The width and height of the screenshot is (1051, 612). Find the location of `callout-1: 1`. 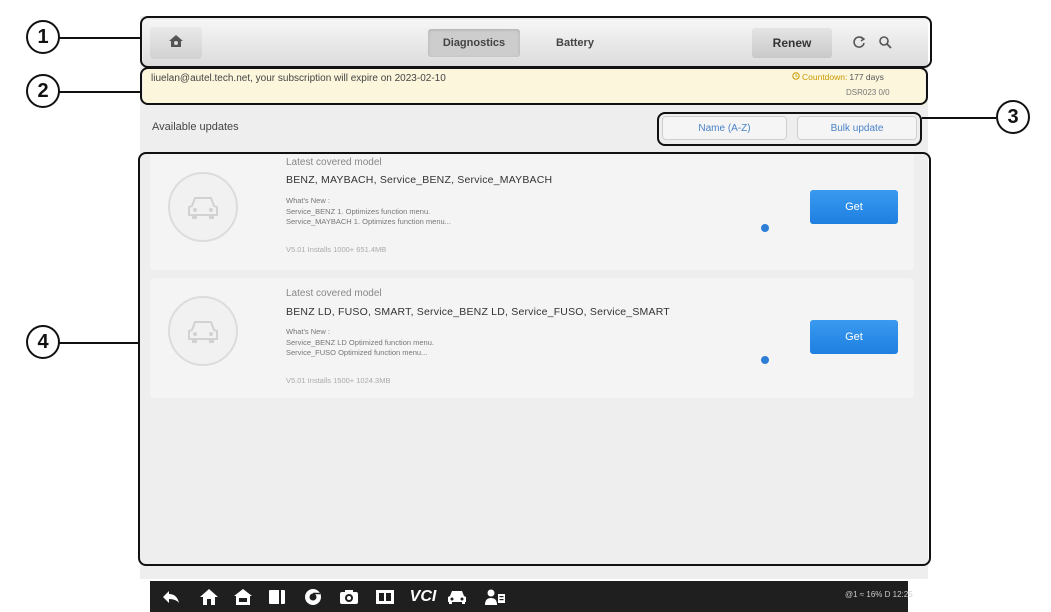

callout-1: 1 is located at coordinates (43, 37).